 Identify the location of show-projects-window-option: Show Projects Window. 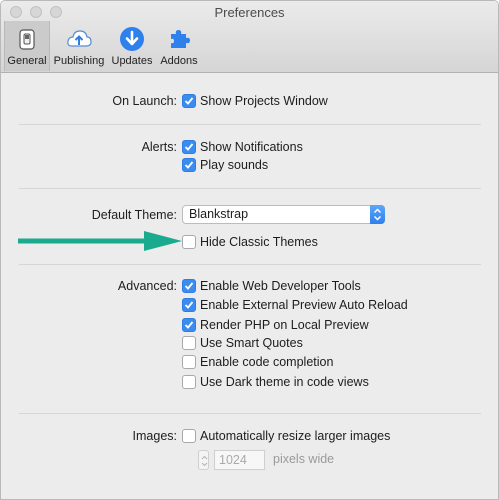
(255, 101).